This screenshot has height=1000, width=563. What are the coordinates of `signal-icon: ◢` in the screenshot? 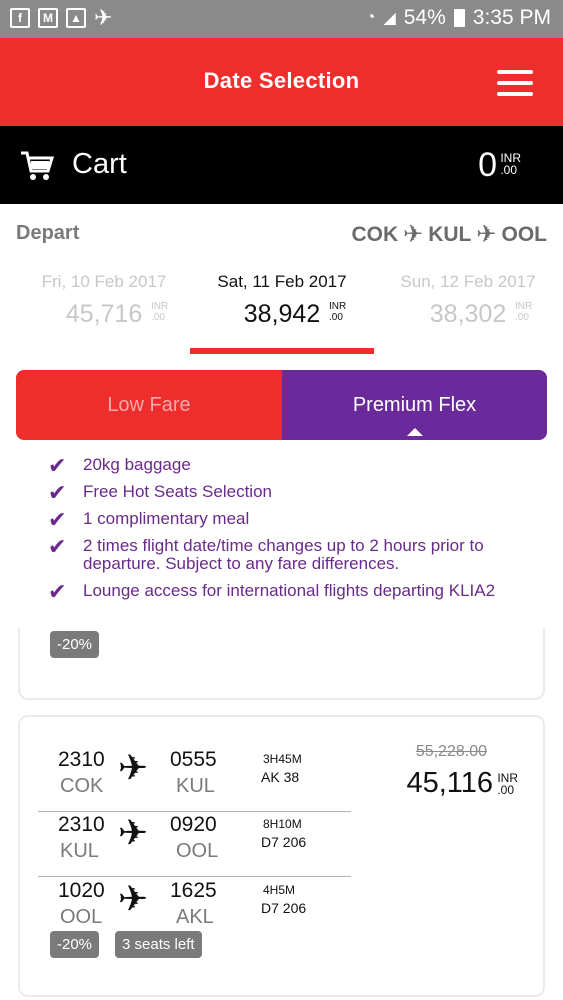 It's located at (389, 18).